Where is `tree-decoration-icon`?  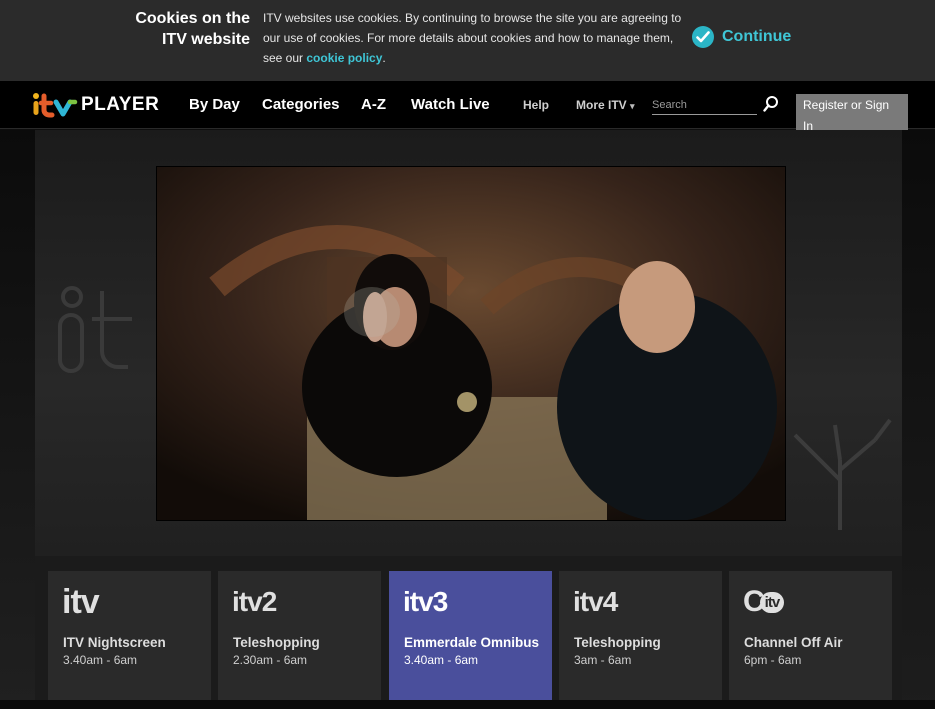
tree-decoration-icon is located at coordinates (842, 474).